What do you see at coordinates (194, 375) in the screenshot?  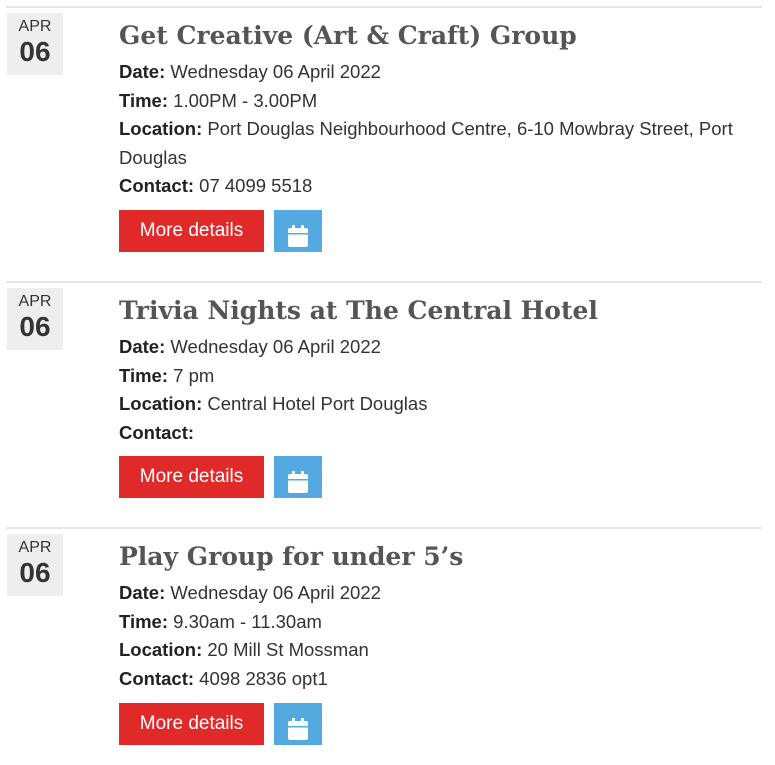 I see `time-value: 7 pm` at bounding box center [194, 375].